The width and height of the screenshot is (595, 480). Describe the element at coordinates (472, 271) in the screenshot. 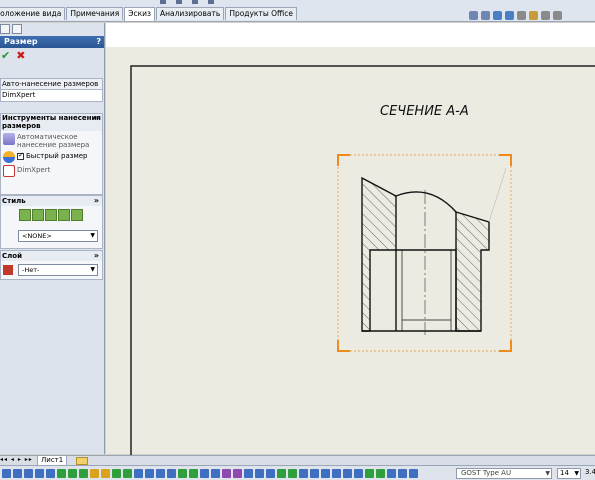

I see `hatch-right` at that location.